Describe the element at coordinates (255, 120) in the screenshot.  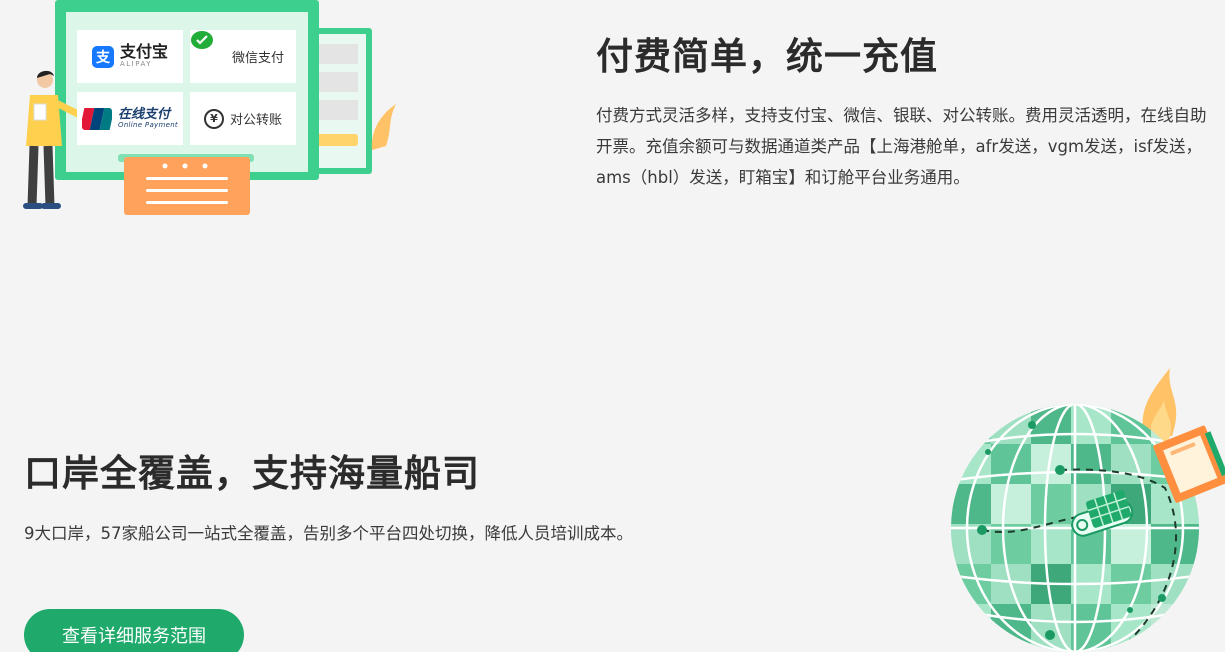
I see `corporate-transfer-name: 对公转账` at that location.